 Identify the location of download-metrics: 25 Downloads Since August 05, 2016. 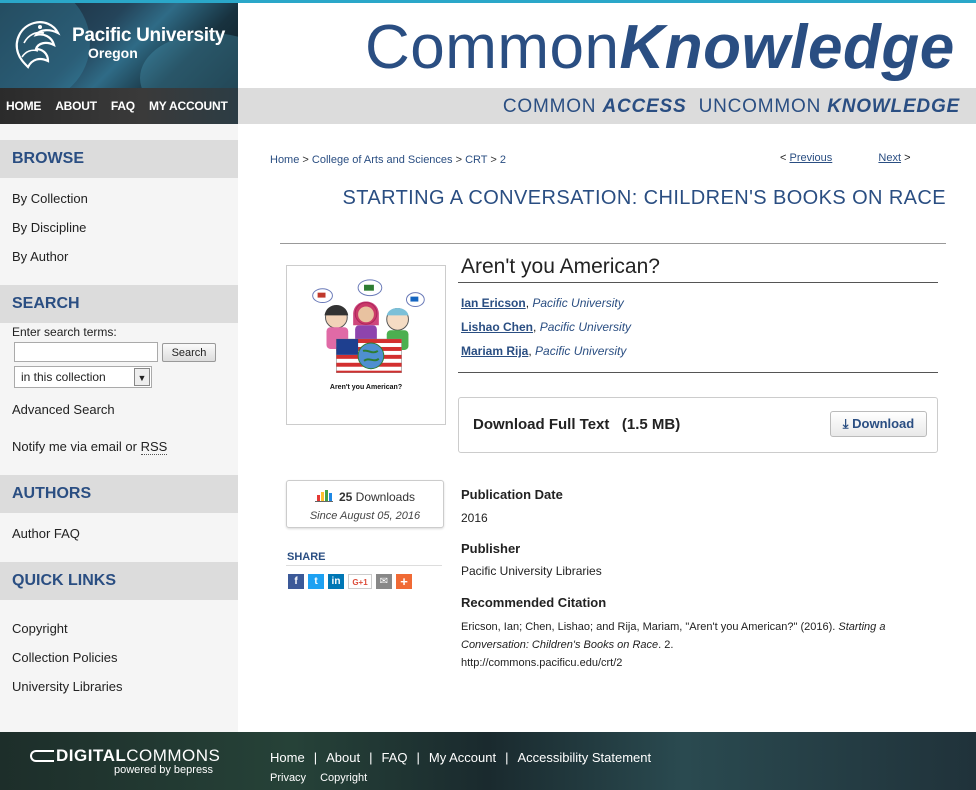
(365, 504).